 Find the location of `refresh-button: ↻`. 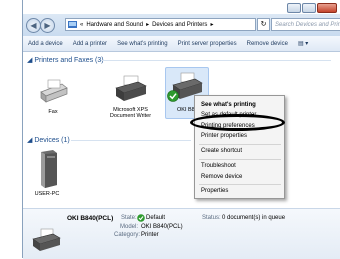

refresh-button: ↻ is located at coordinates (263, 24).